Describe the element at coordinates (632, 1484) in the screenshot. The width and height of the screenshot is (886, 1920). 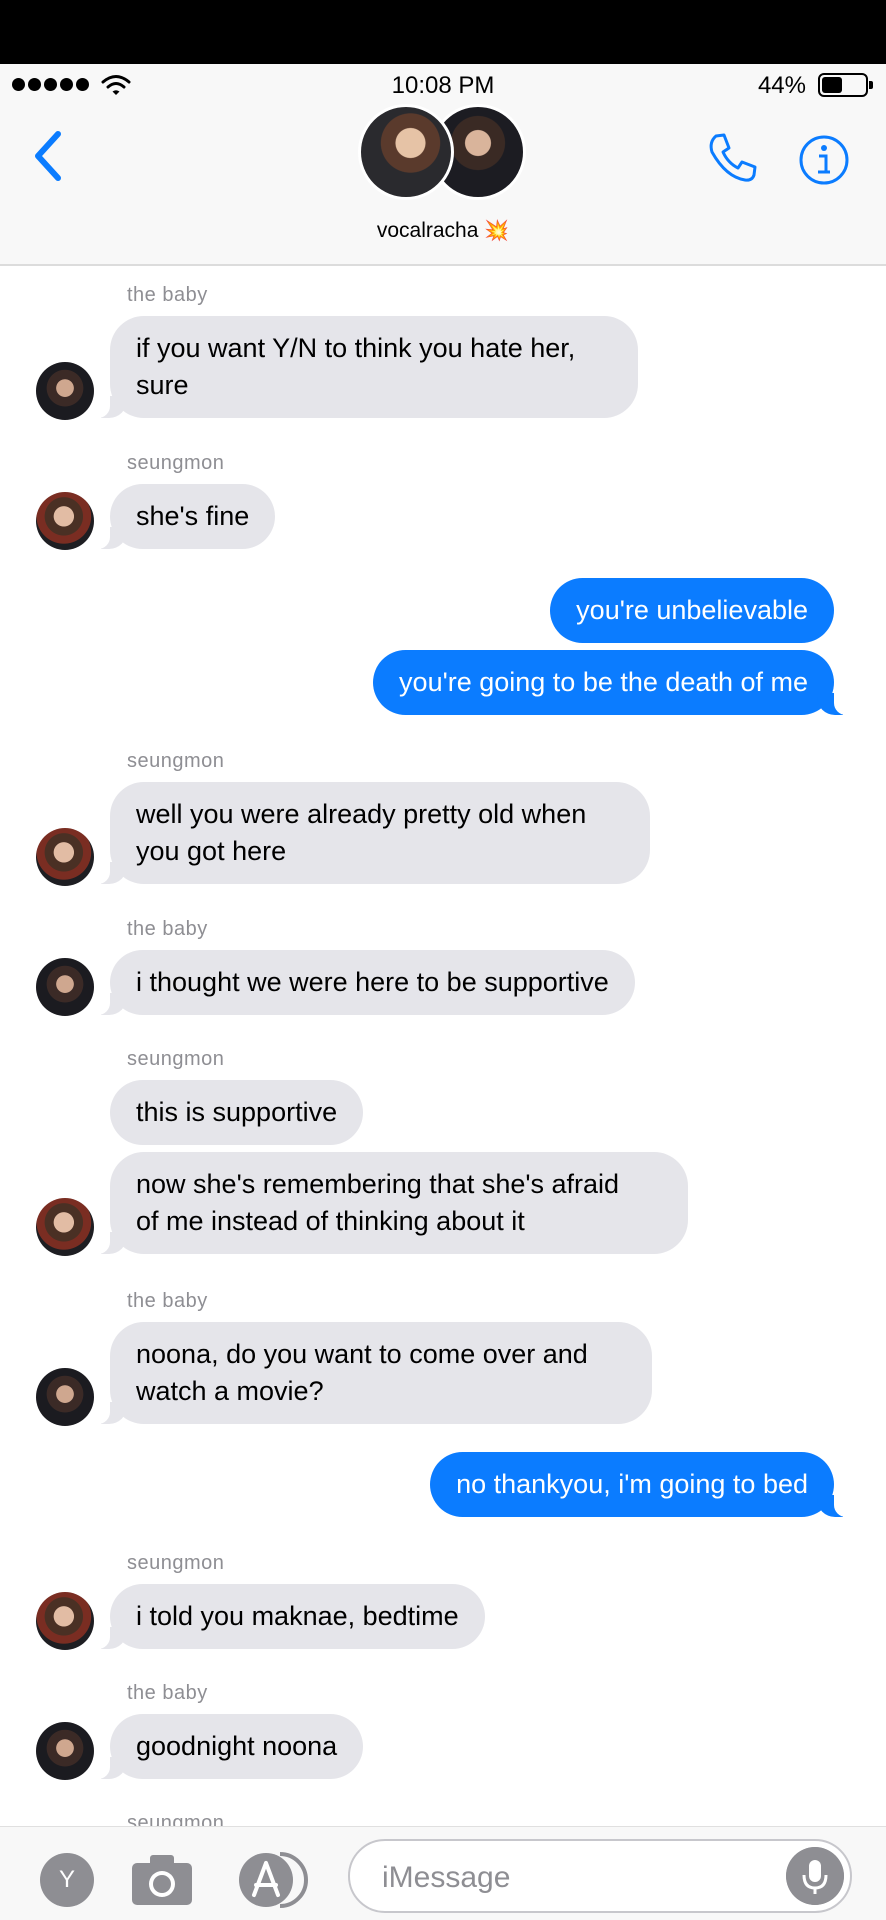
I see `message-text: no thankyou, i'm going to bed` at that location.